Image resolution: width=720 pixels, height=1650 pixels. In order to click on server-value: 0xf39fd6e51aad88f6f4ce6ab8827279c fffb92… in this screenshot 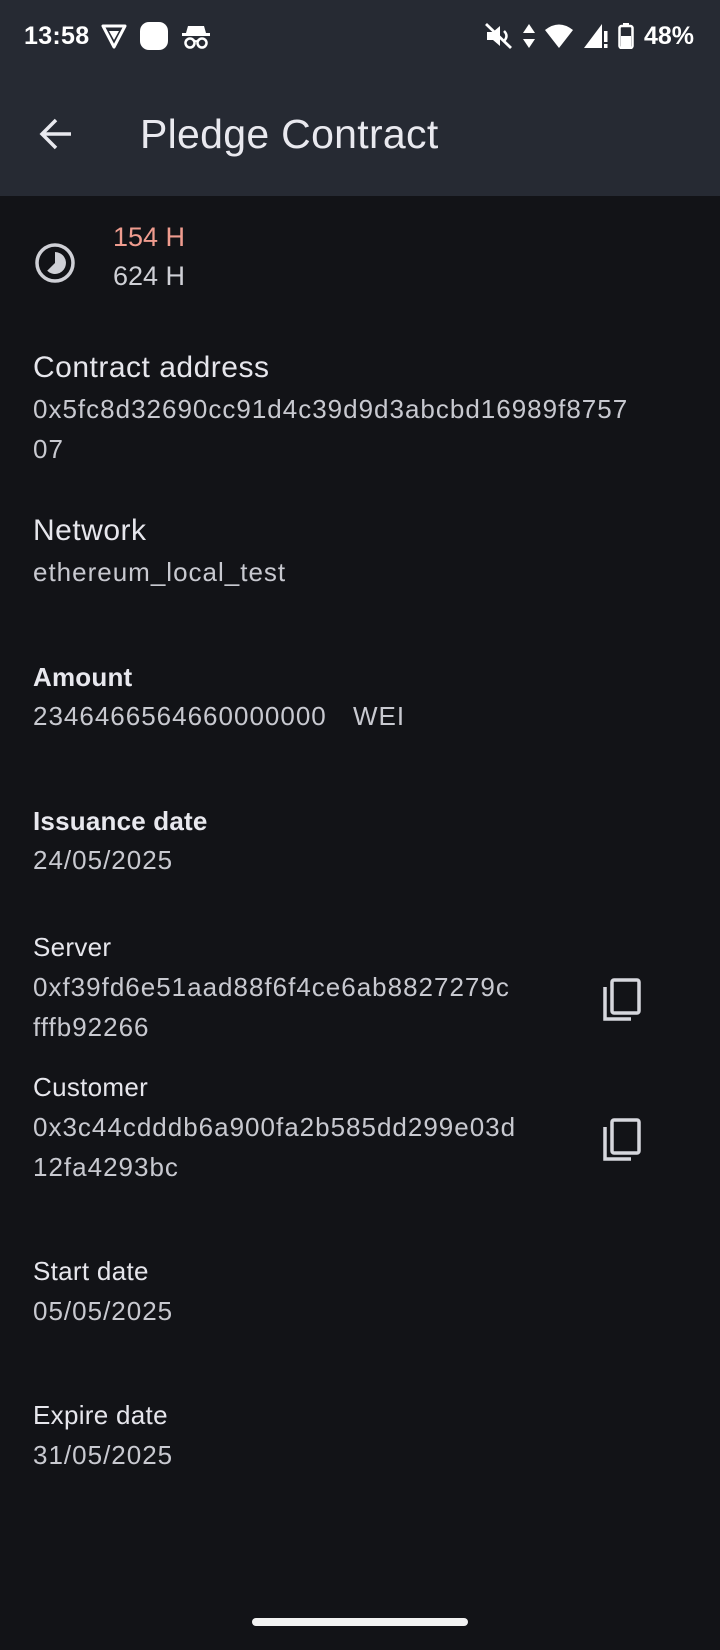, I will do `click(271, 1007)`.